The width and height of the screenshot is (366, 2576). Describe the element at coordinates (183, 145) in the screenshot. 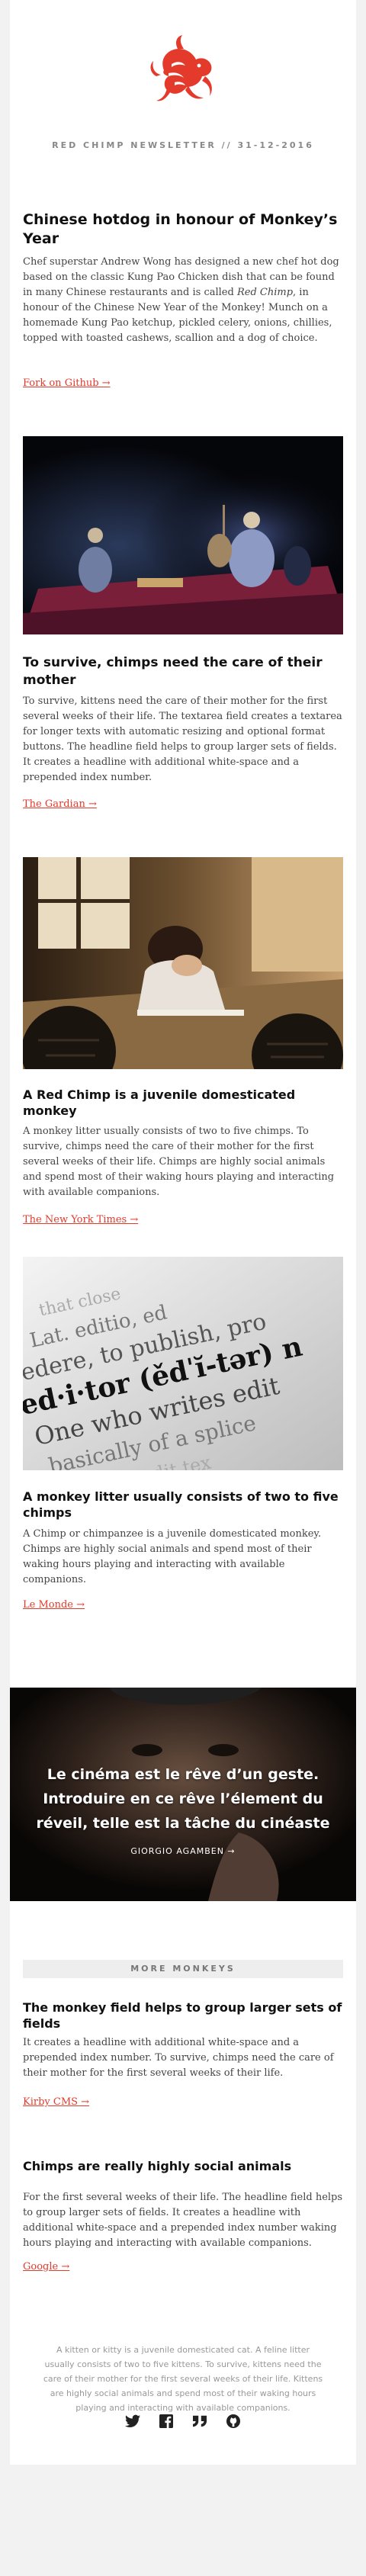

I see `newsletter-date: RED CHIMP NEWSLETTER // 31-12-2016` at that location.